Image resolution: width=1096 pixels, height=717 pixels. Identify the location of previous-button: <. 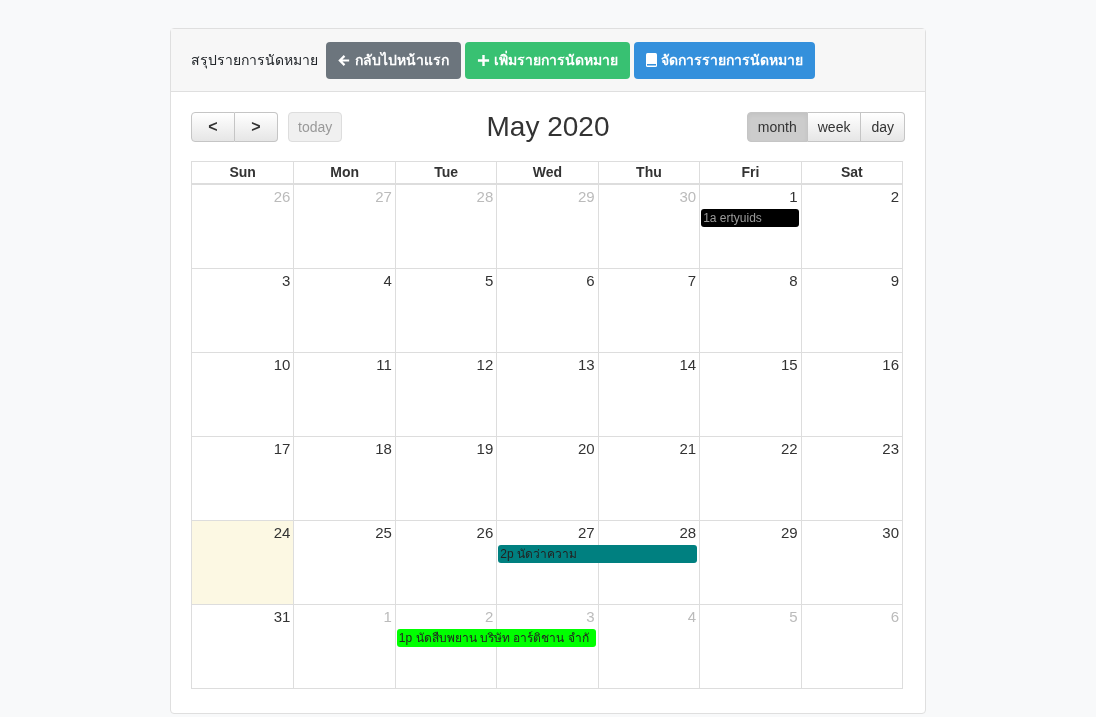
(213, 127).